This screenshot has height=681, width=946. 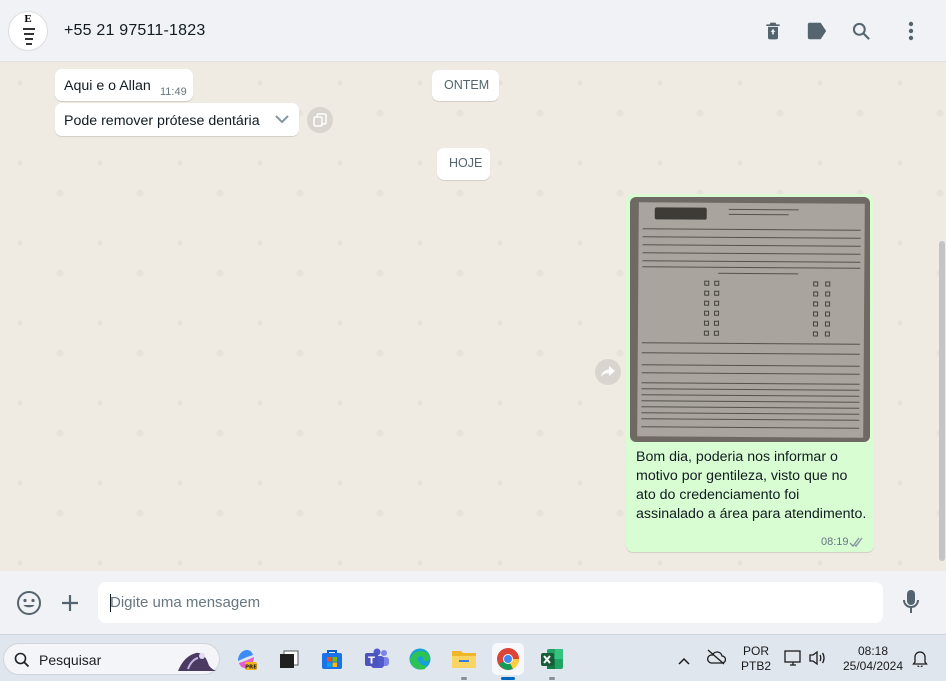 What do you see at coordinates (110, 603) in the screenshot?
I see `text-caret` at bounding box center [110, 603].